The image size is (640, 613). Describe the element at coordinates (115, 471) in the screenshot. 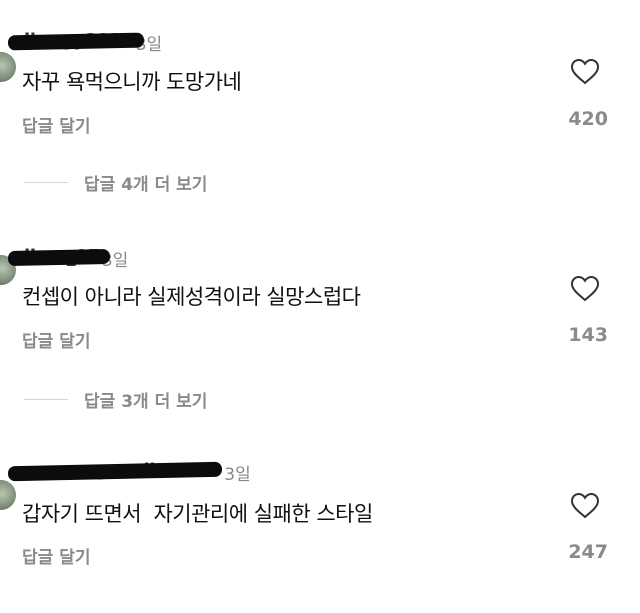

I see `username: pureungaeulhanetl` at that location.